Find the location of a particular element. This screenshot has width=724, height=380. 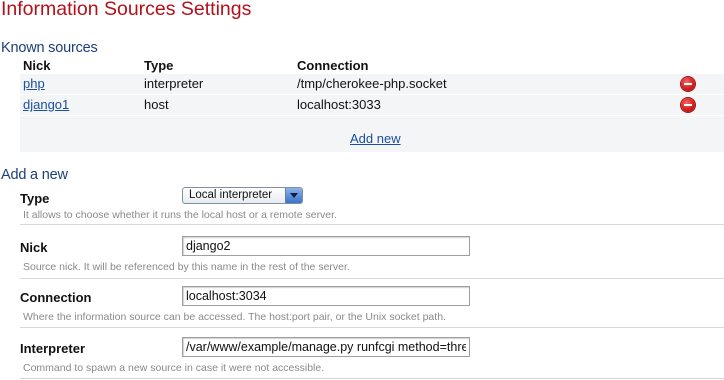

interpreter-input is located at coordinates (326, 347).